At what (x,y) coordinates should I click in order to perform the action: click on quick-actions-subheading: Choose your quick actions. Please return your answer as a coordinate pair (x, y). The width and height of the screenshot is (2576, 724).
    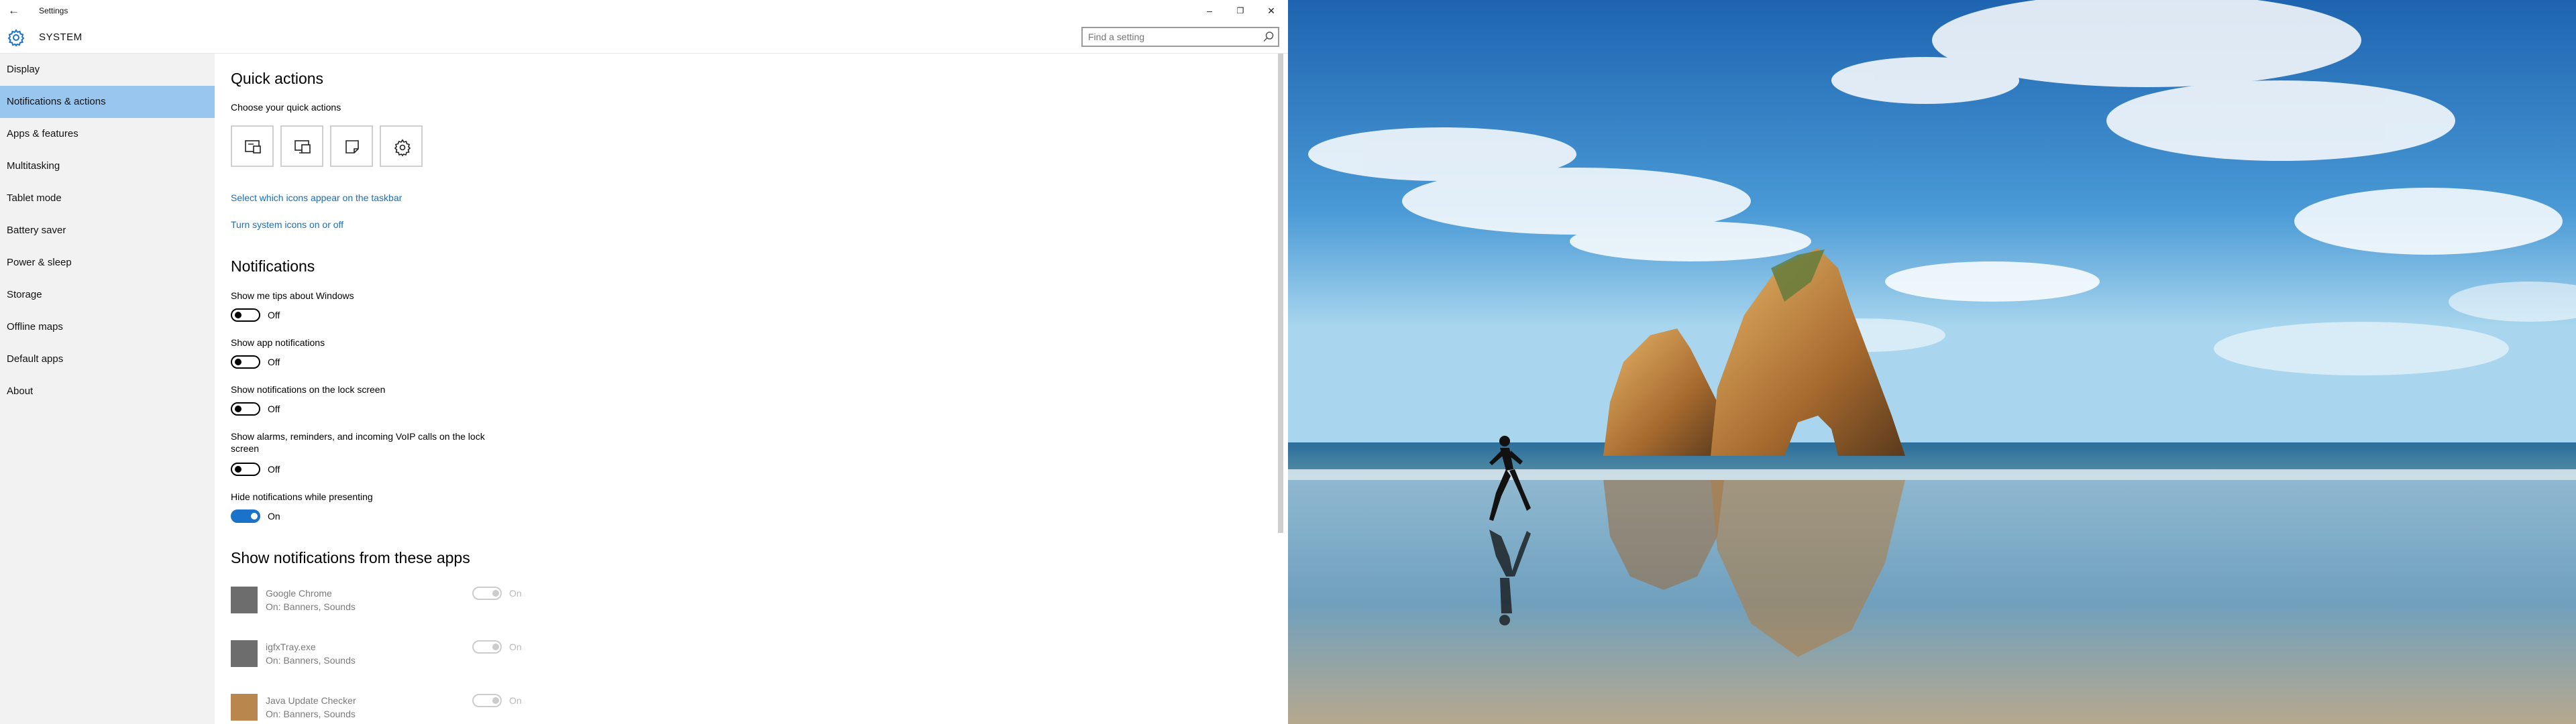
    Looking at the image, I should click on (286, 107).